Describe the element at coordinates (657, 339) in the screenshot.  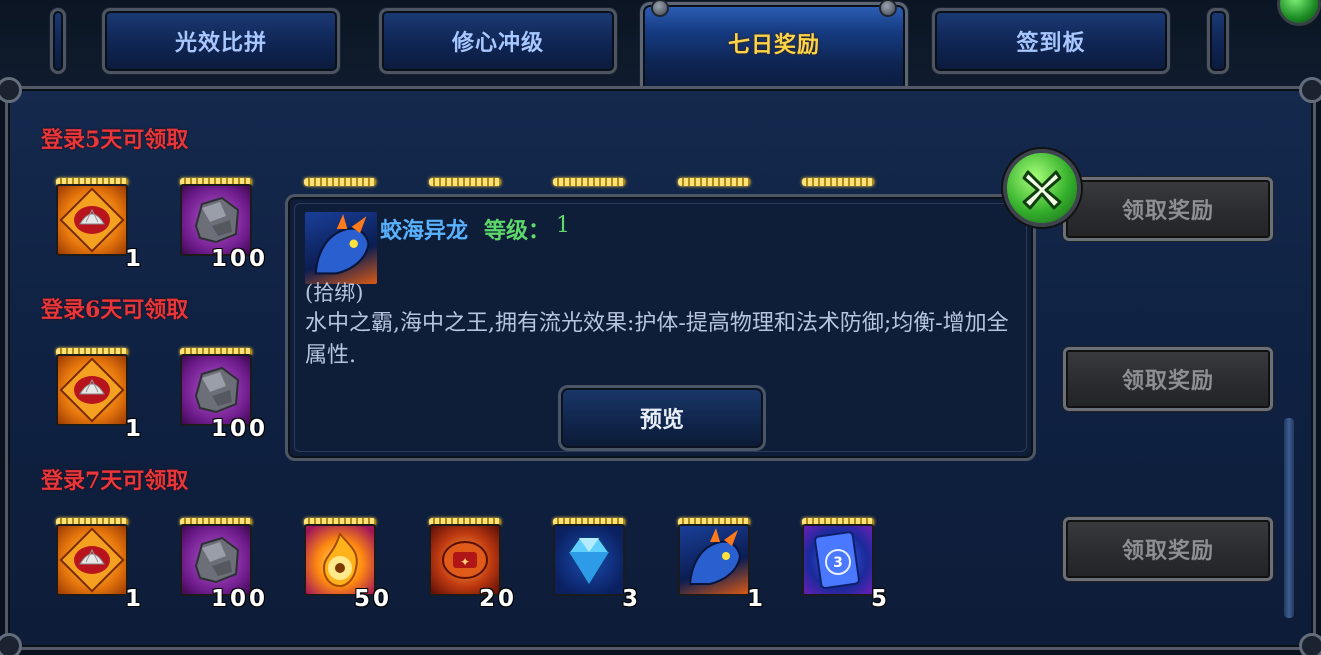
I see `item-description: 水中之霸,海中之王,拥有流光效果:护体-提高物理和法术防御;均衡-增加全属性.` at that location.